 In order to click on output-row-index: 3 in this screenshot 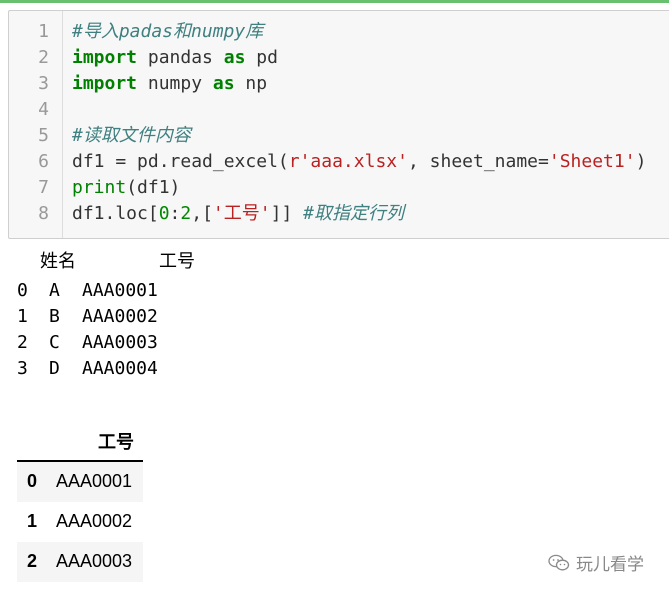, I will do `click(22, 368)`.